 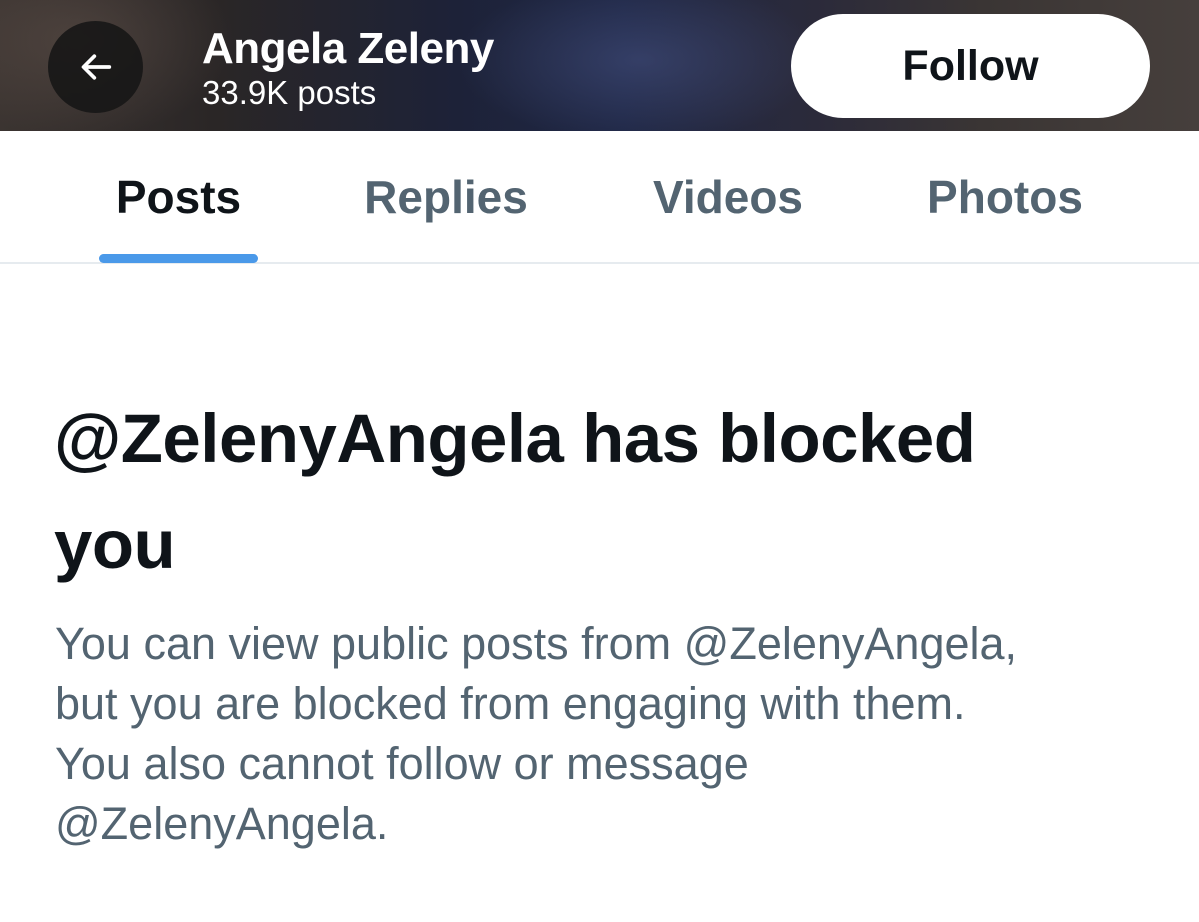 I want to click on blocked-description-line-4: @ZelenyAngela., so click(x=222, y=823).